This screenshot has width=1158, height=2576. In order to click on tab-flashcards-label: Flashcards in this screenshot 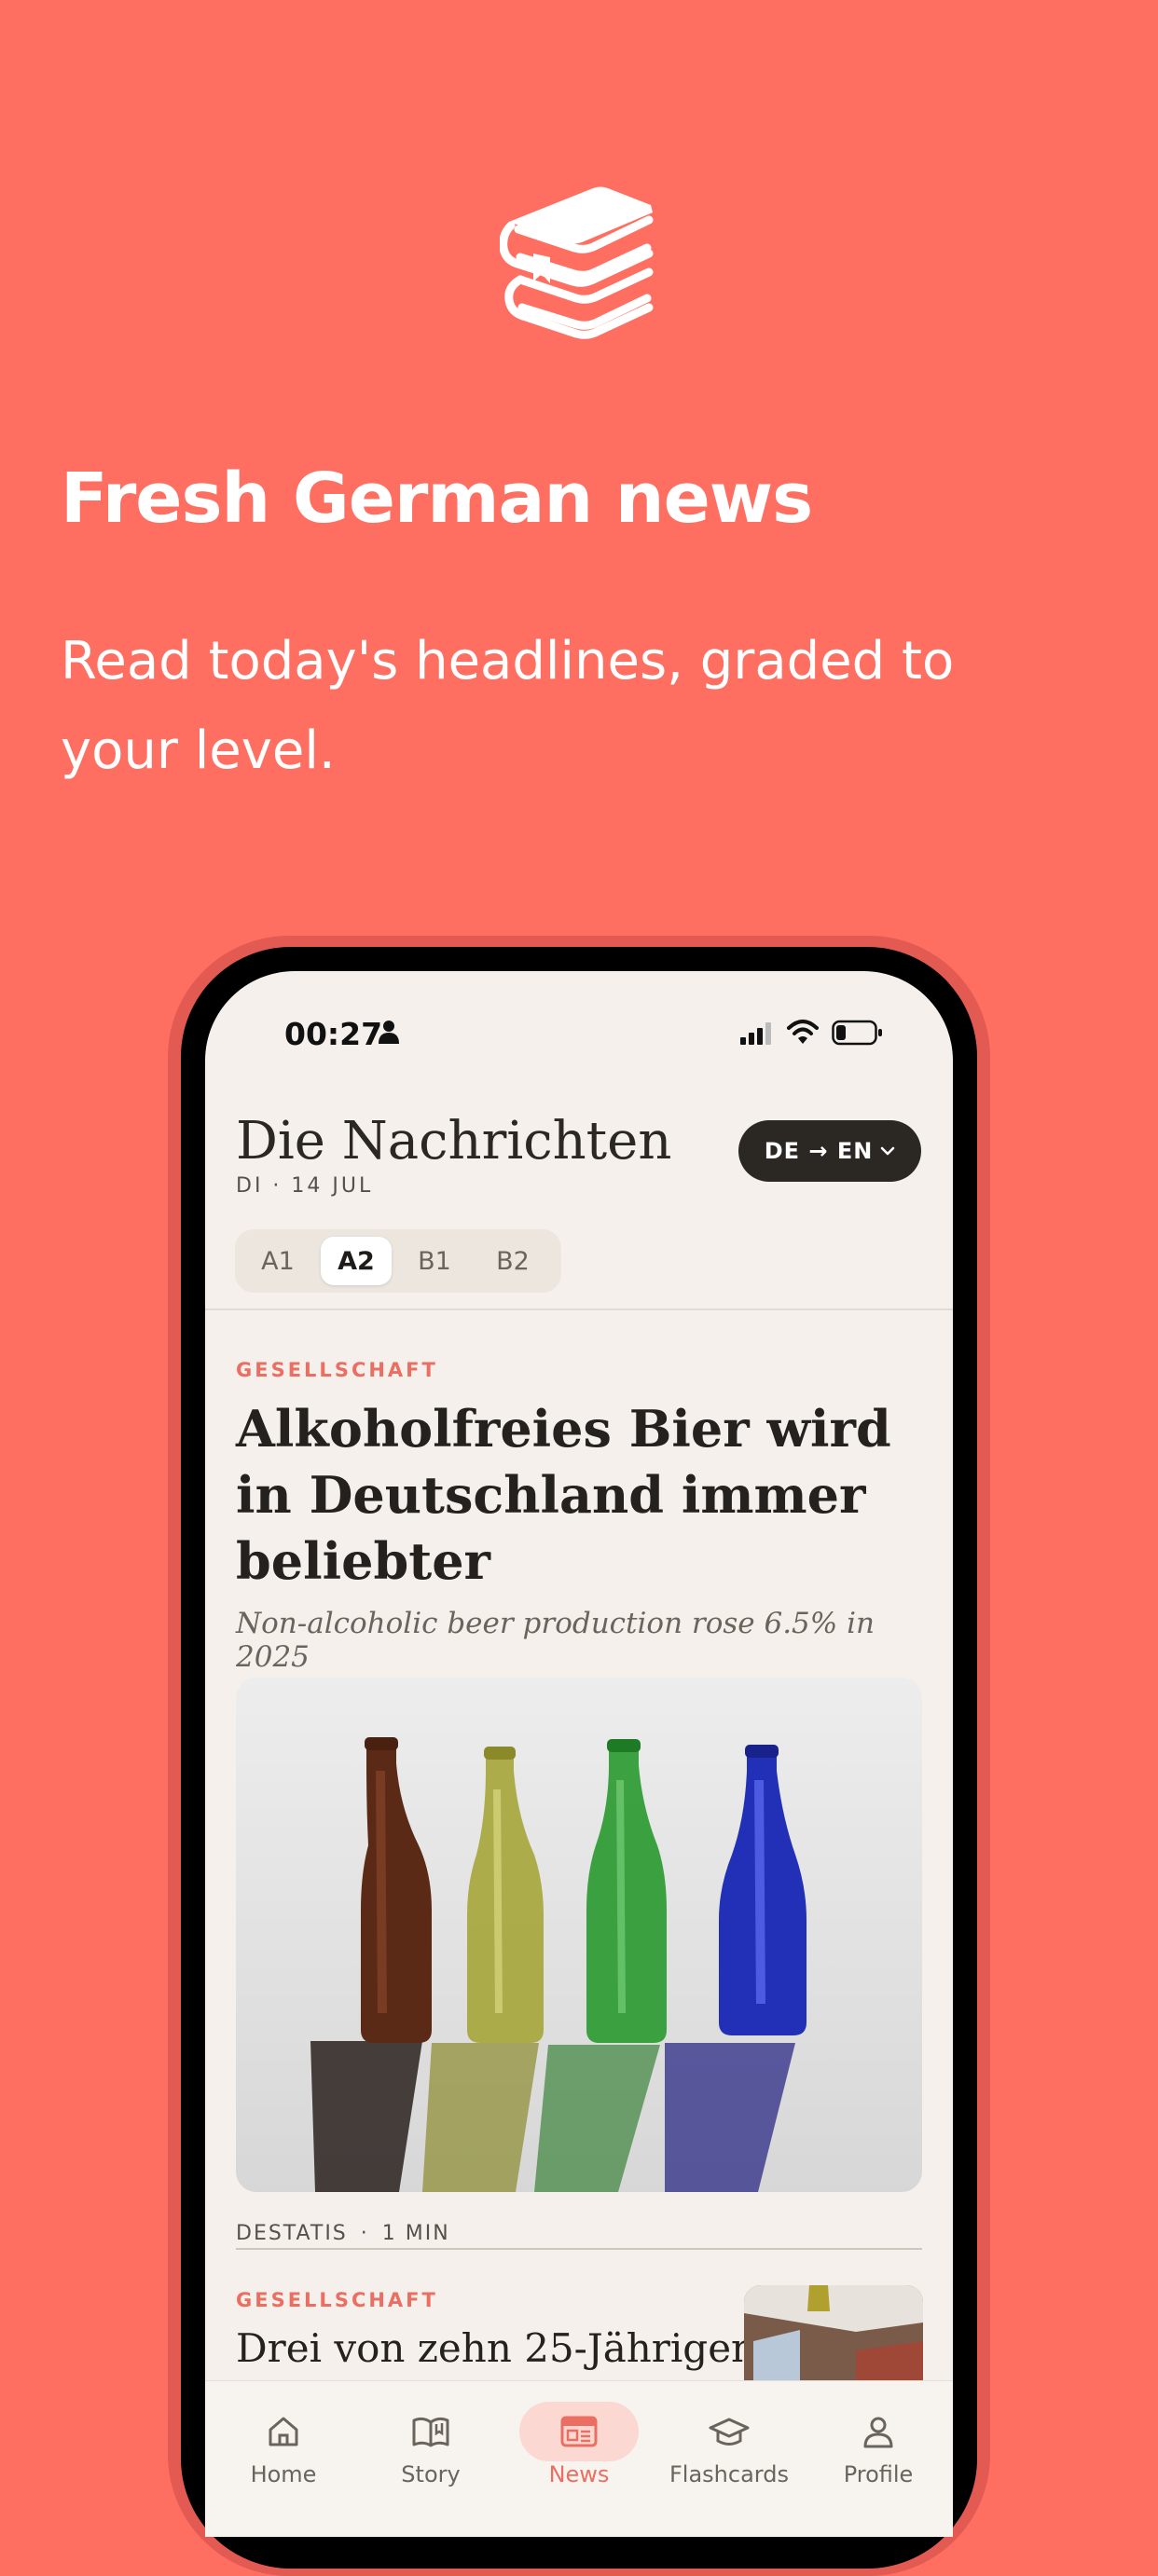, I will do `click(729, 2474)`.